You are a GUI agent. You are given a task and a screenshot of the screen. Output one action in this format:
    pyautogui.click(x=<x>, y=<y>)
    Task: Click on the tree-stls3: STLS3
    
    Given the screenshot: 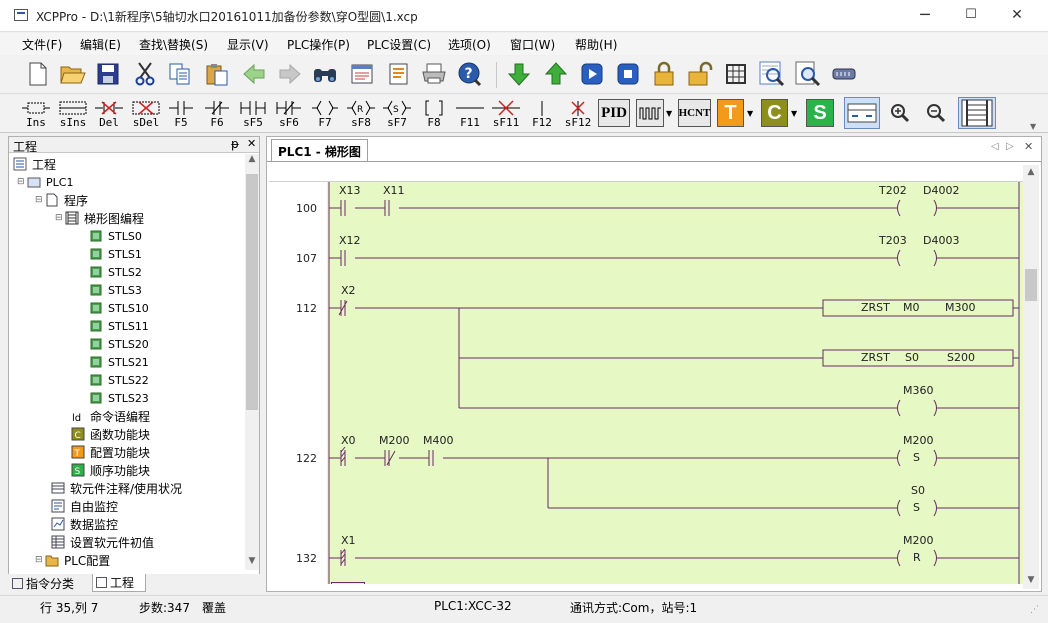 What is the action you would take?
    pyautogui.click(x=115, y=290)
    